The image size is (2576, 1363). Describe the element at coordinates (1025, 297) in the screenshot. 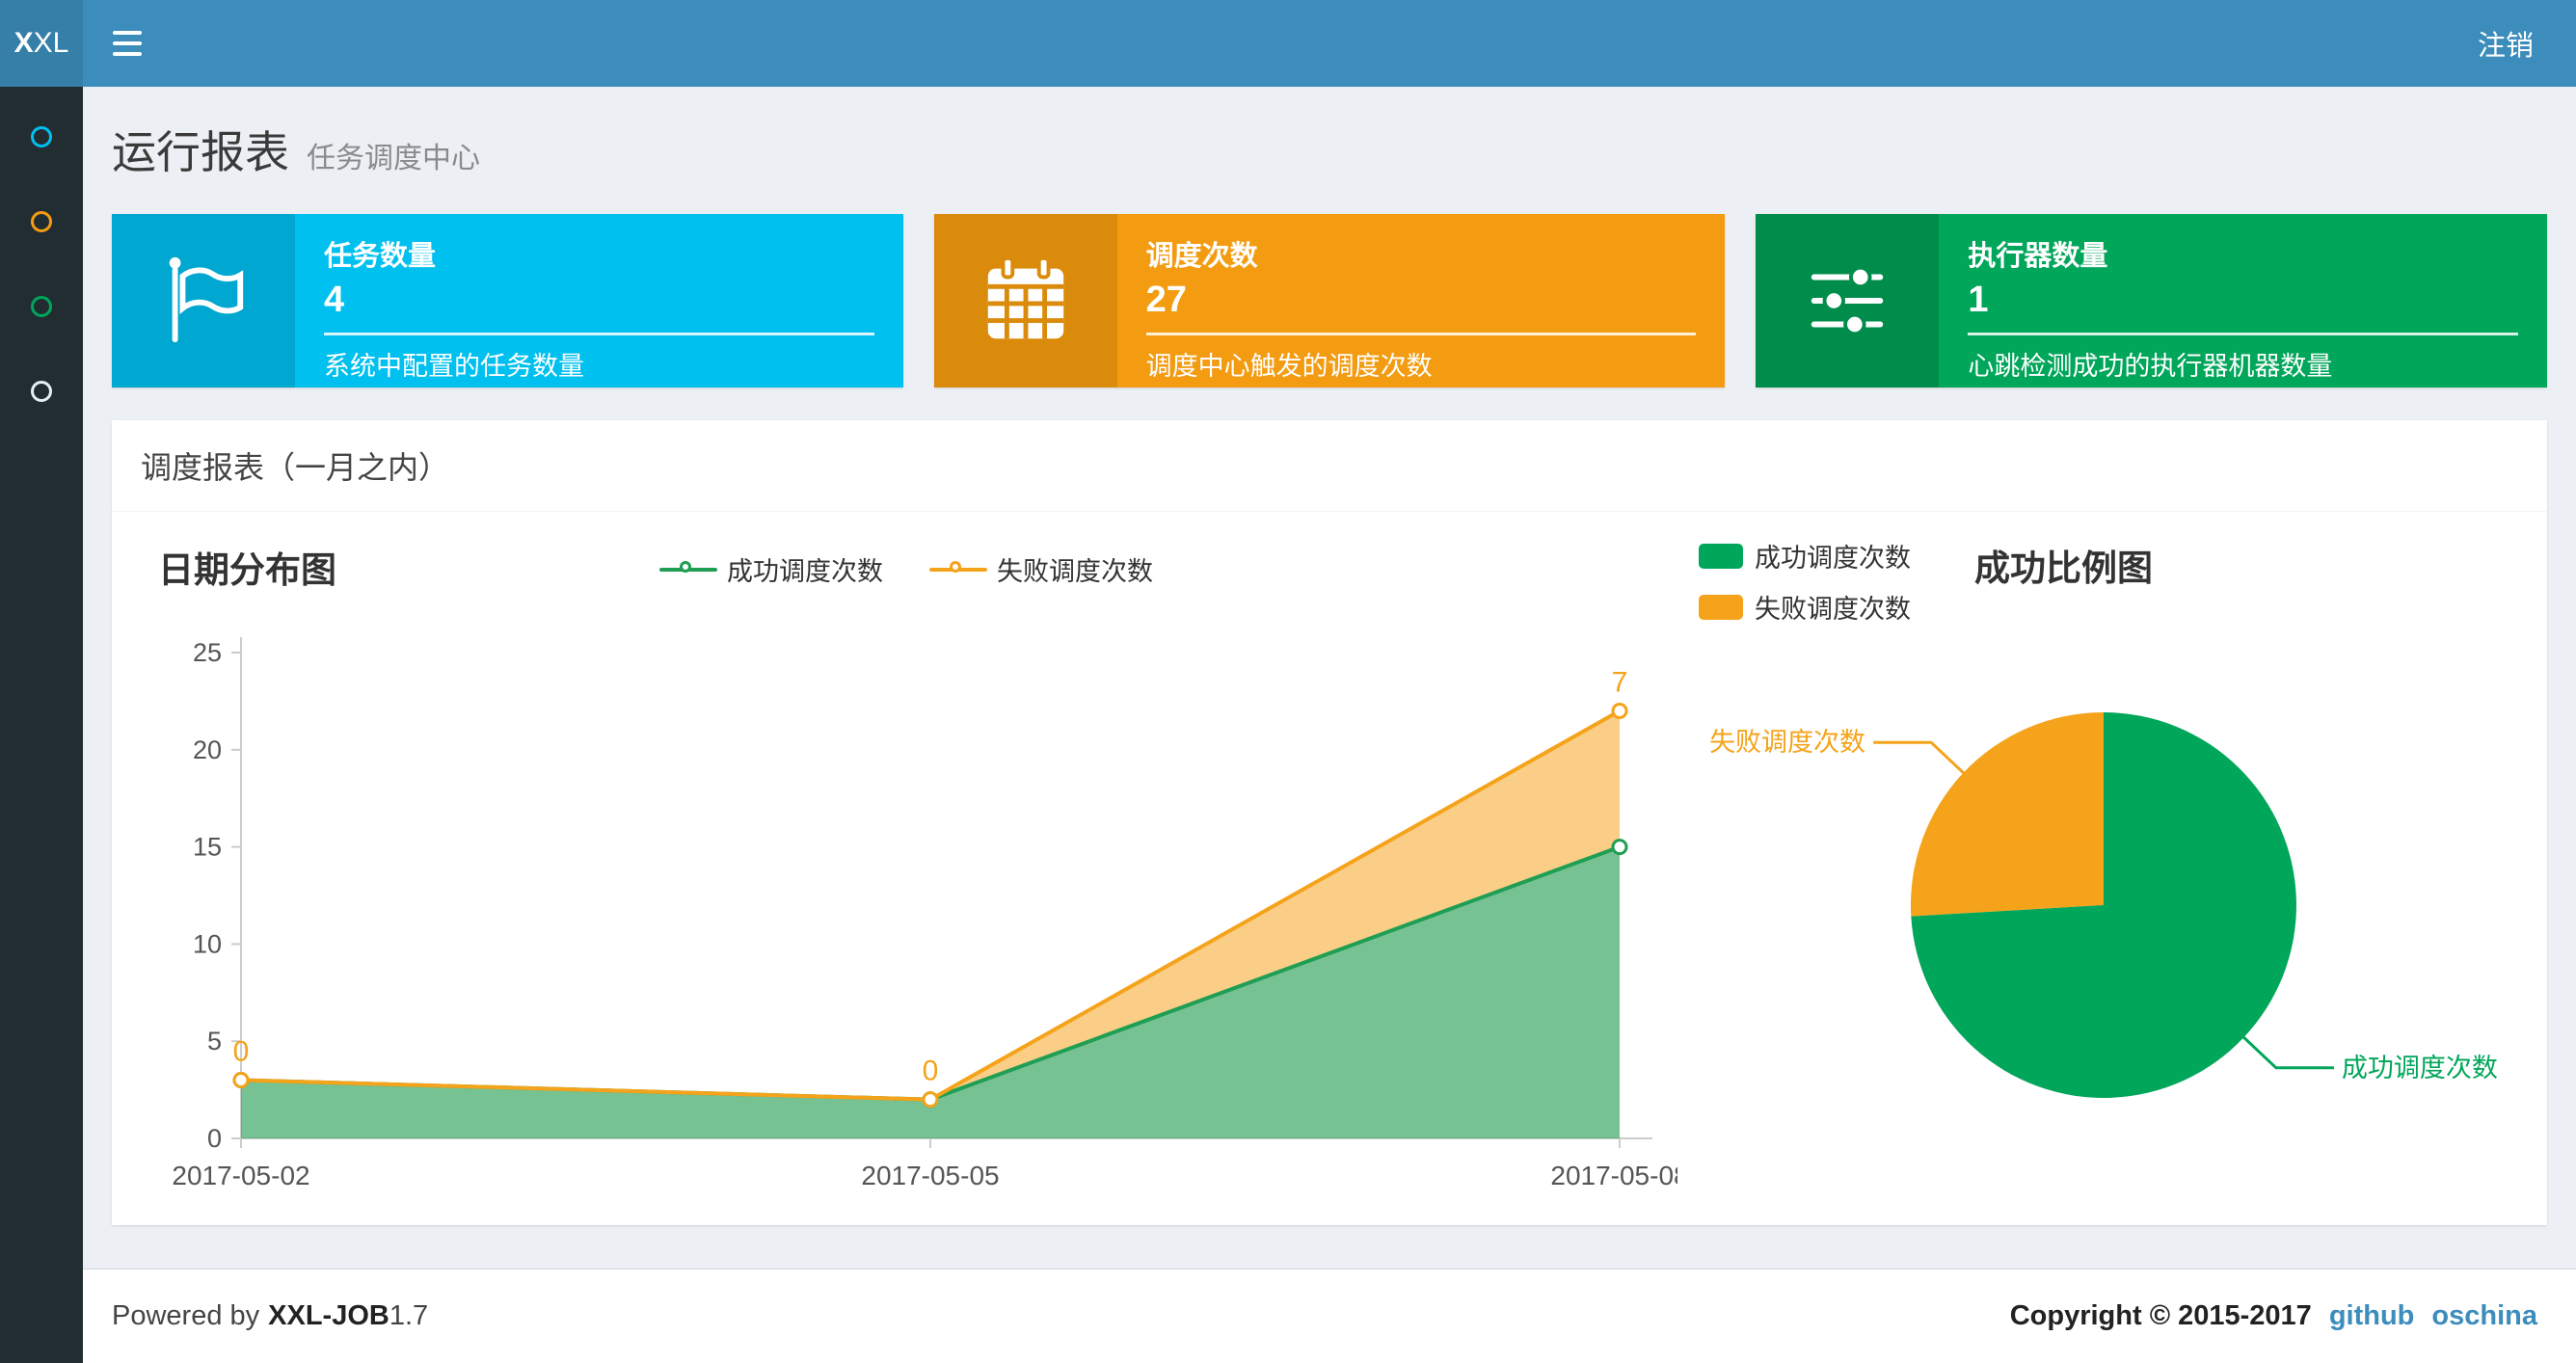

I see `calendar-icon` at that location.